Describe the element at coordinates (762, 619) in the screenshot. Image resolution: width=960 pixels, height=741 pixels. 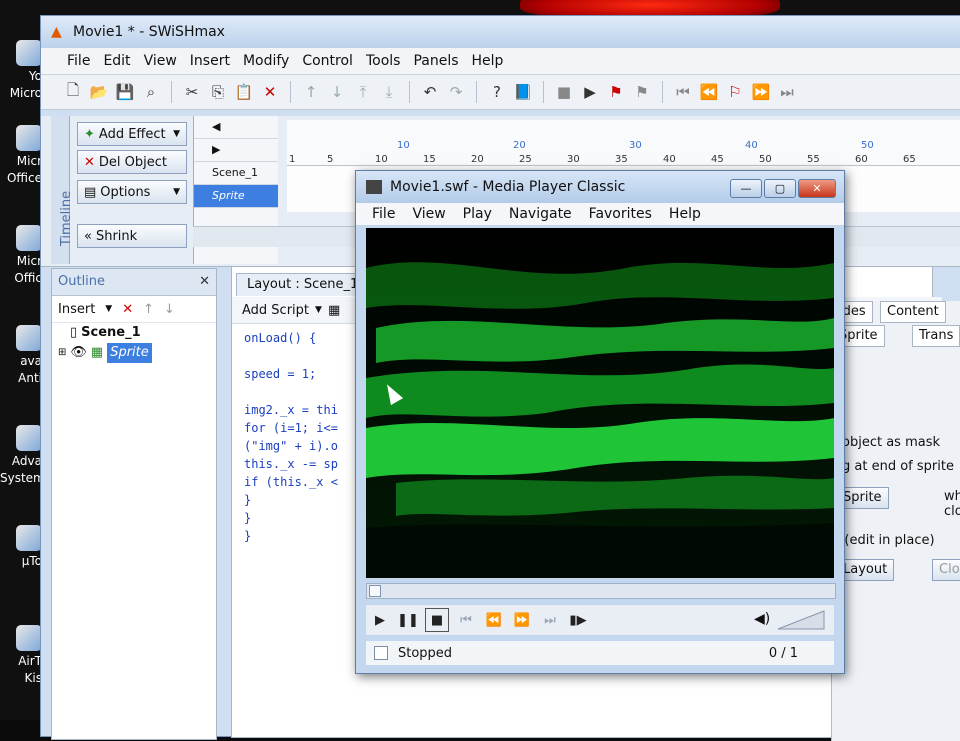
I see `speaker-icon: ◀)` at that location.